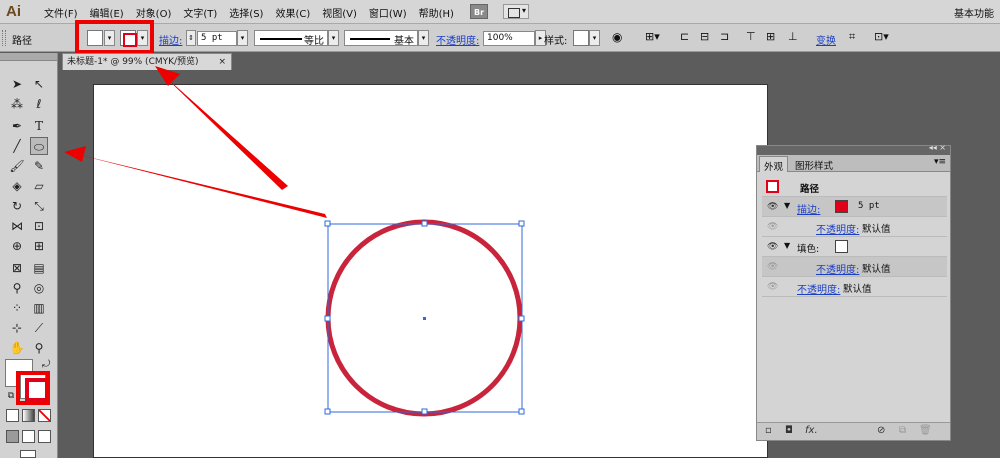  I want to click on stroke-opacity-link: 不透明度:, so click(837, 228).